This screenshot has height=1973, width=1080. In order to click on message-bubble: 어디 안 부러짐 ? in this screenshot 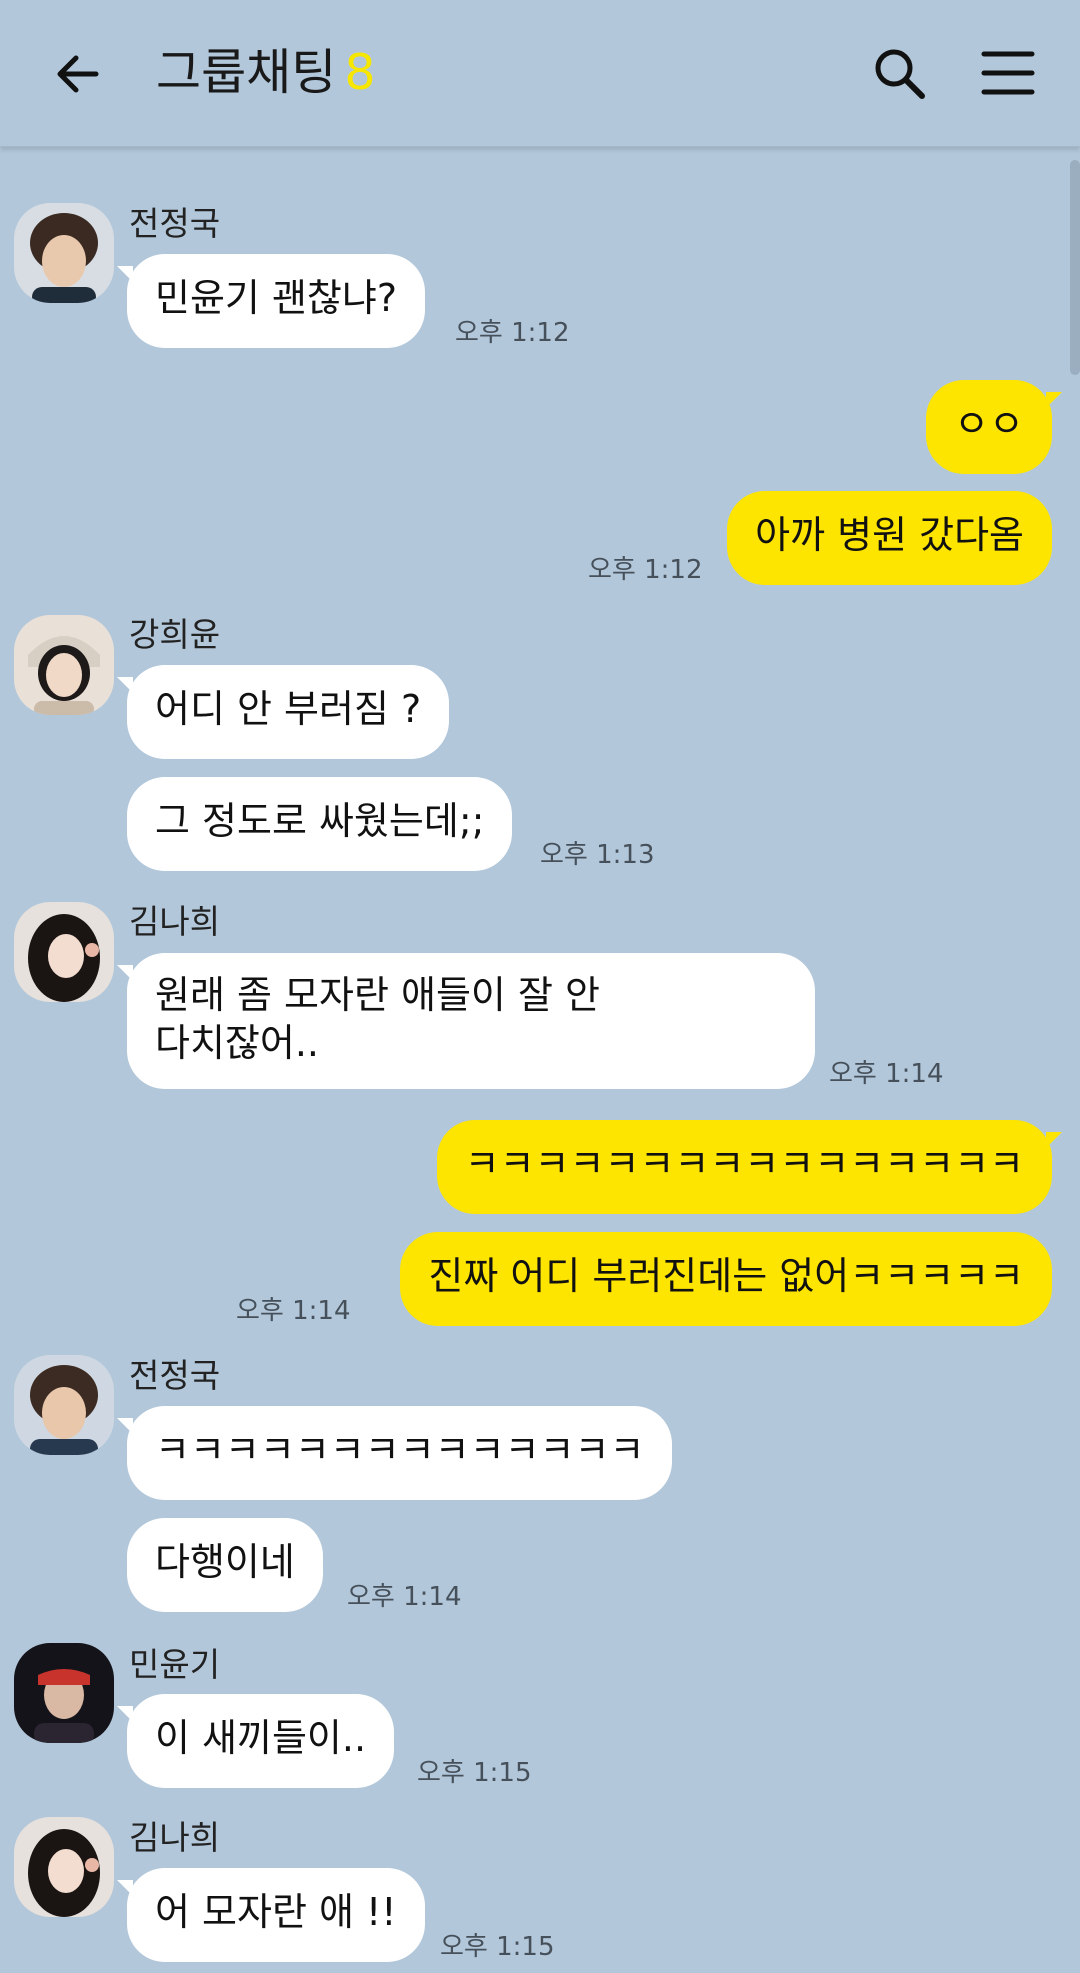, I will do `click(288, 712)`.